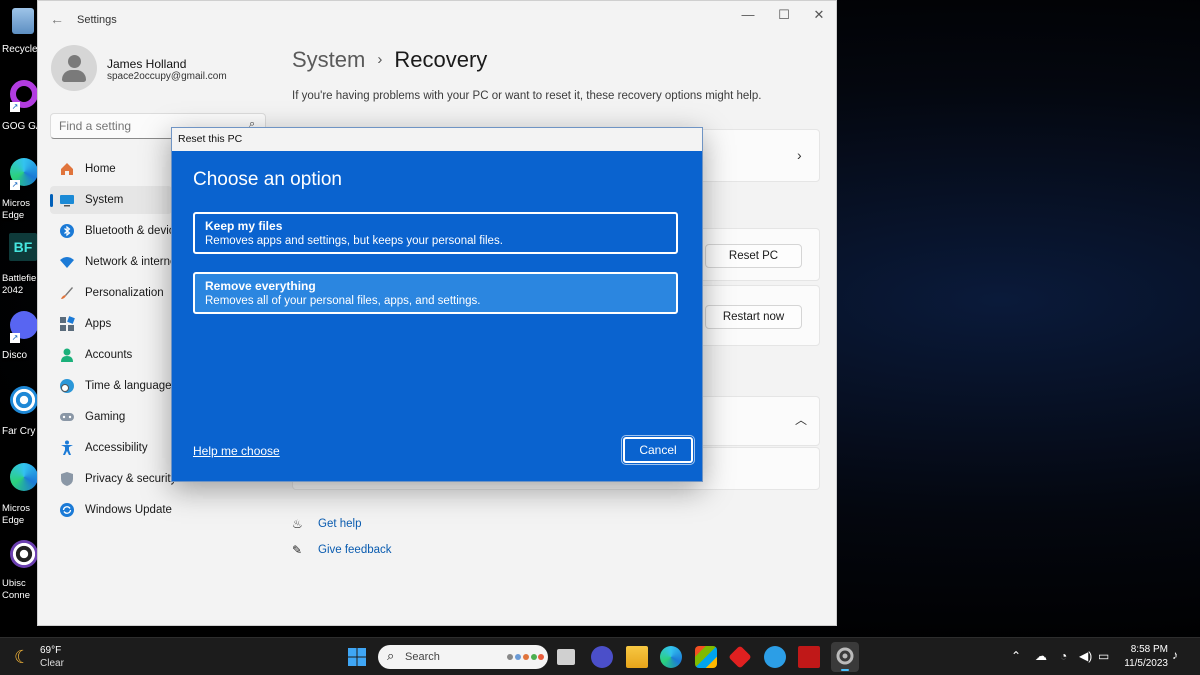 This screenshot has height=675, width=1200. What do you see at coordinates (775, 657) in the screenshot?
I see `tips-icon` at bounding box center [775, 657].